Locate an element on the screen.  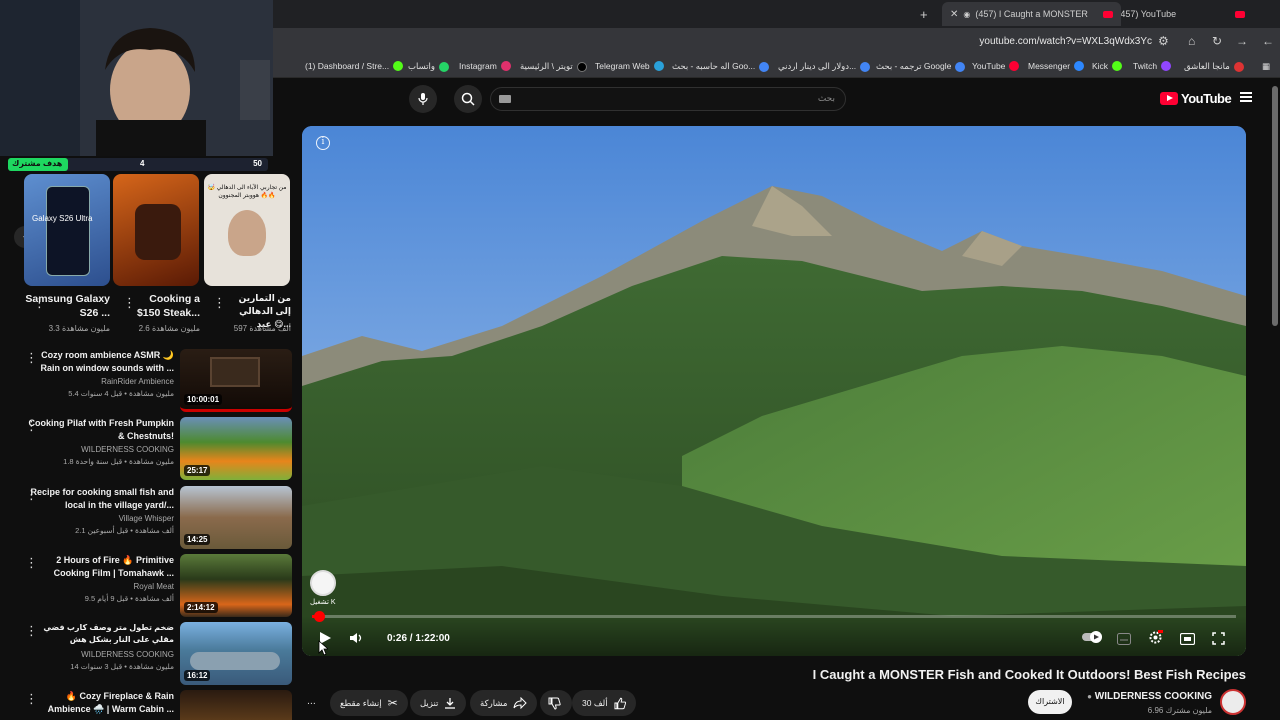
channel-name: RainRider Ambience is located at coordinates (137, 381).